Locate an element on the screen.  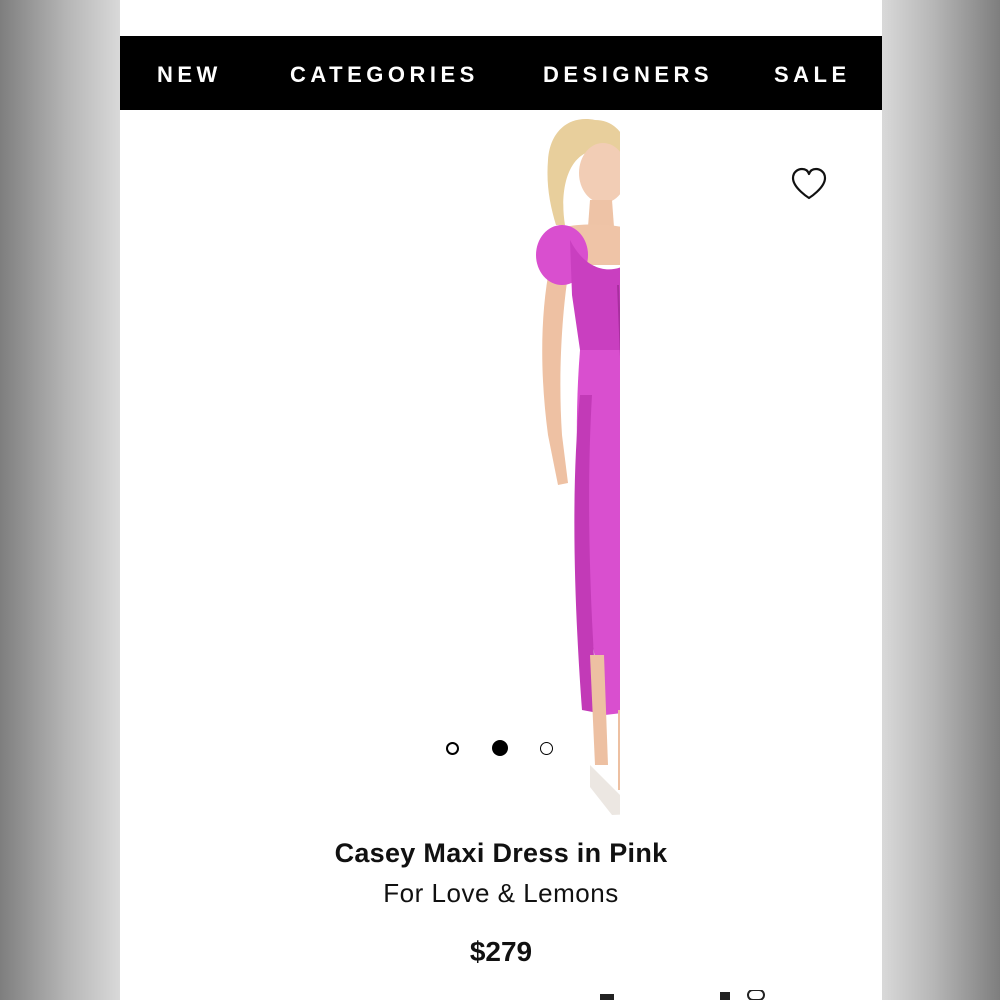
nav-item-categories: CATEGORIES is located at coordinates (384, 73).